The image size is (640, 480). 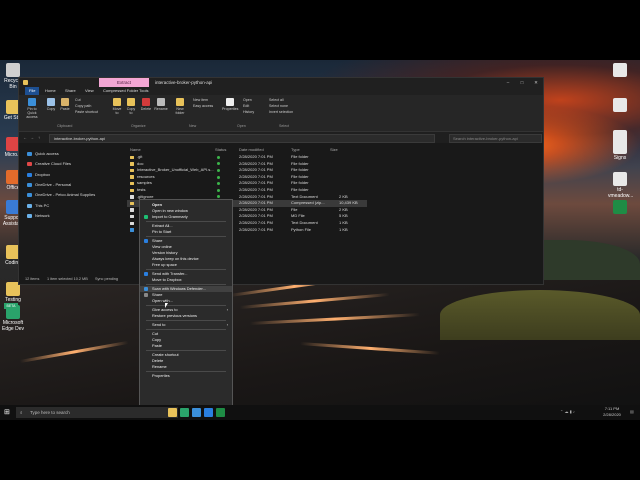 I want to click on easy-access-button: Easy access, so click(x=203, y=106).